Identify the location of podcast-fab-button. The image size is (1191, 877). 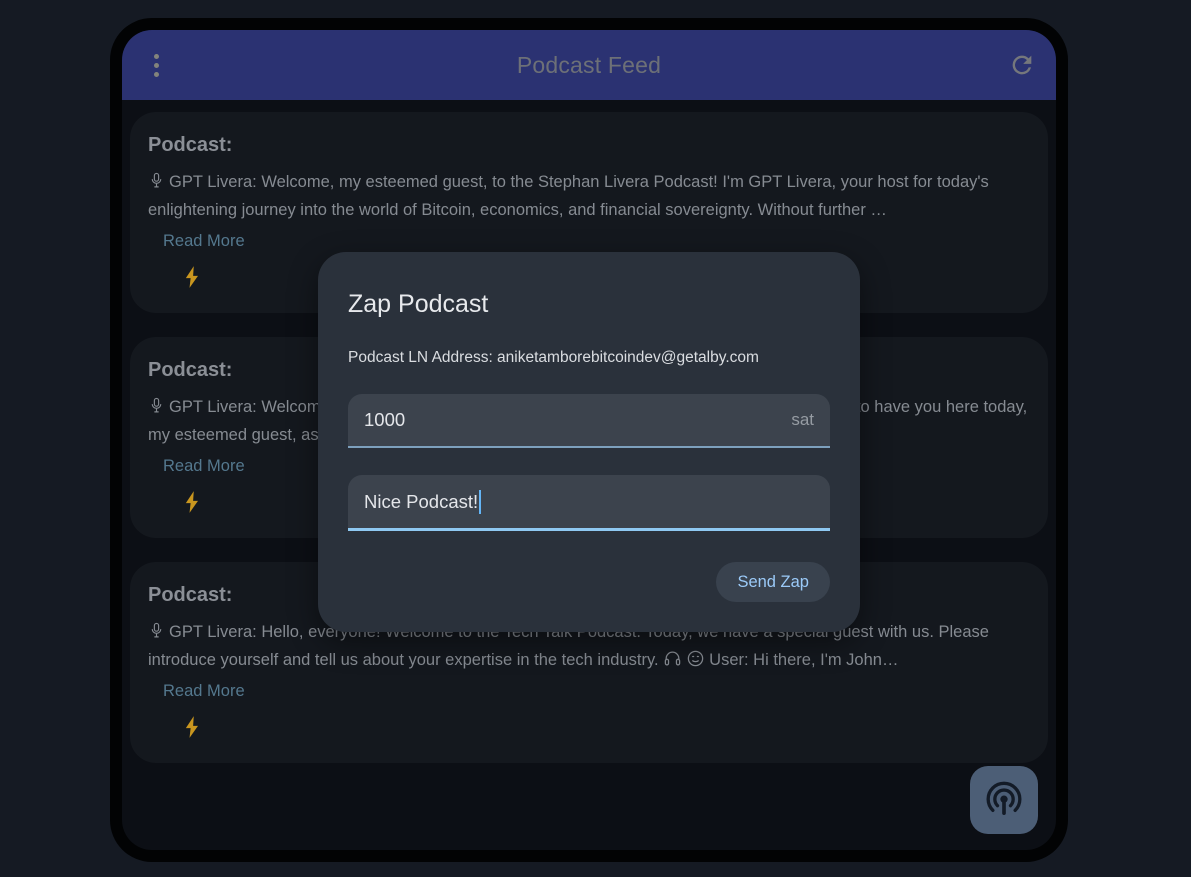
(1004, 800).